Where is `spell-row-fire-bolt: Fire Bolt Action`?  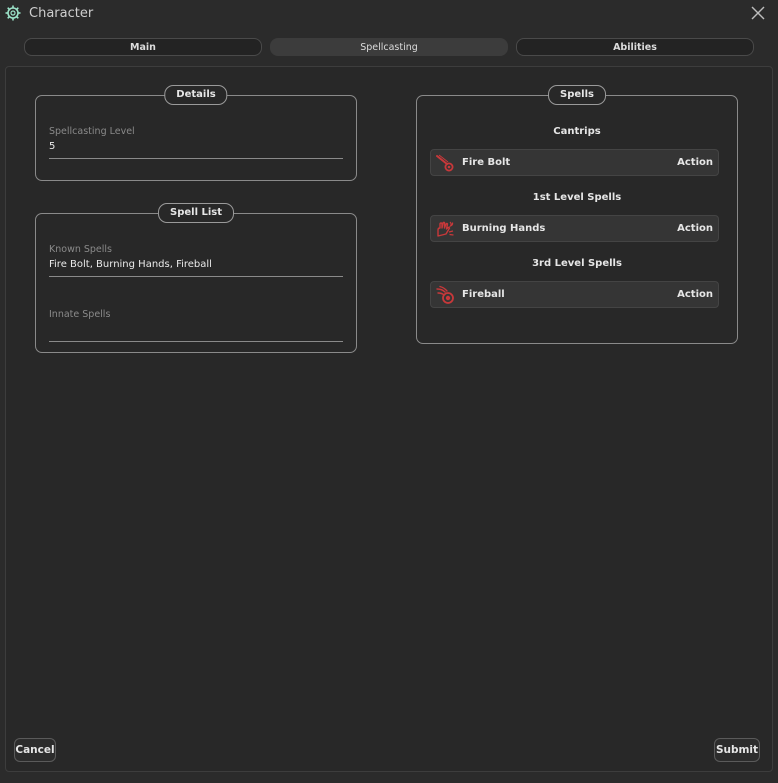 spell-row-fire-bolt: Fire Bolt Action is located at coordinates (574, 162).